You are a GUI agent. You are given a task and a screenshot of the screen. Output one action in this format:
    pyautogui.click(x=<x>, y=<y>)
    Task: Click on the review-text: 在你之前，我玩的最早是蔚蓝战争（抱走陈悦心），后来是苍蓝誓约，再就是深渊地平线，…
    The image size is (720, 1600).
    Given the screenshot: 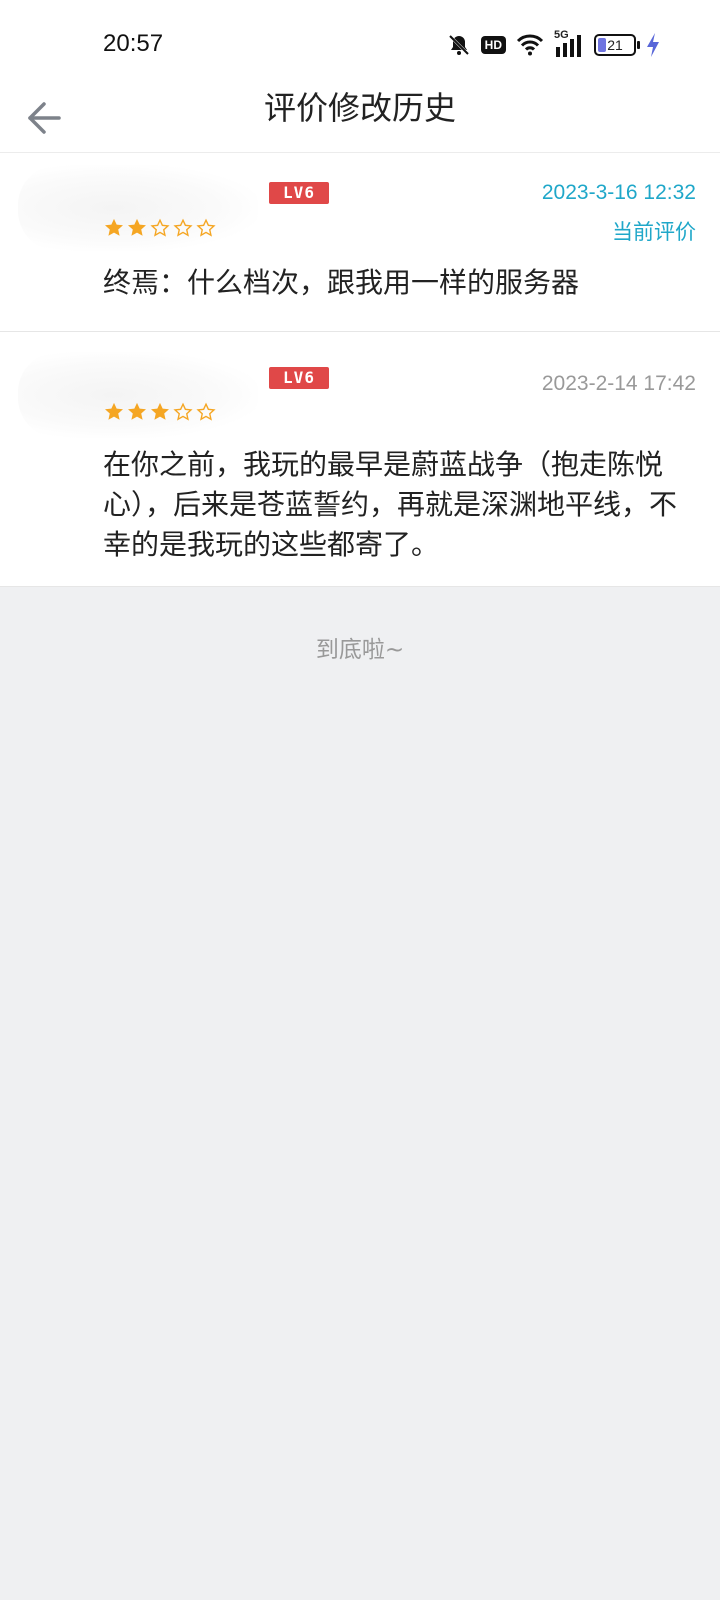 What is the action you would take?
    pyautogui.click(x=390, y=504)
    